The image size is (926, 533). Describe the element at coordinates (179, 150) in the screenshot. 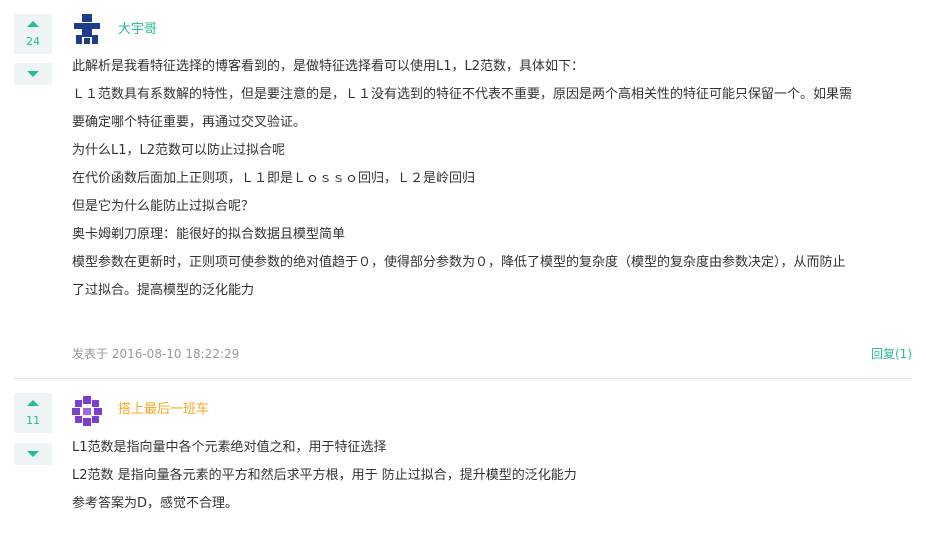

I see `comment-text-line: 为什么L1，L2范数可以防止过拟合呢` at that location.